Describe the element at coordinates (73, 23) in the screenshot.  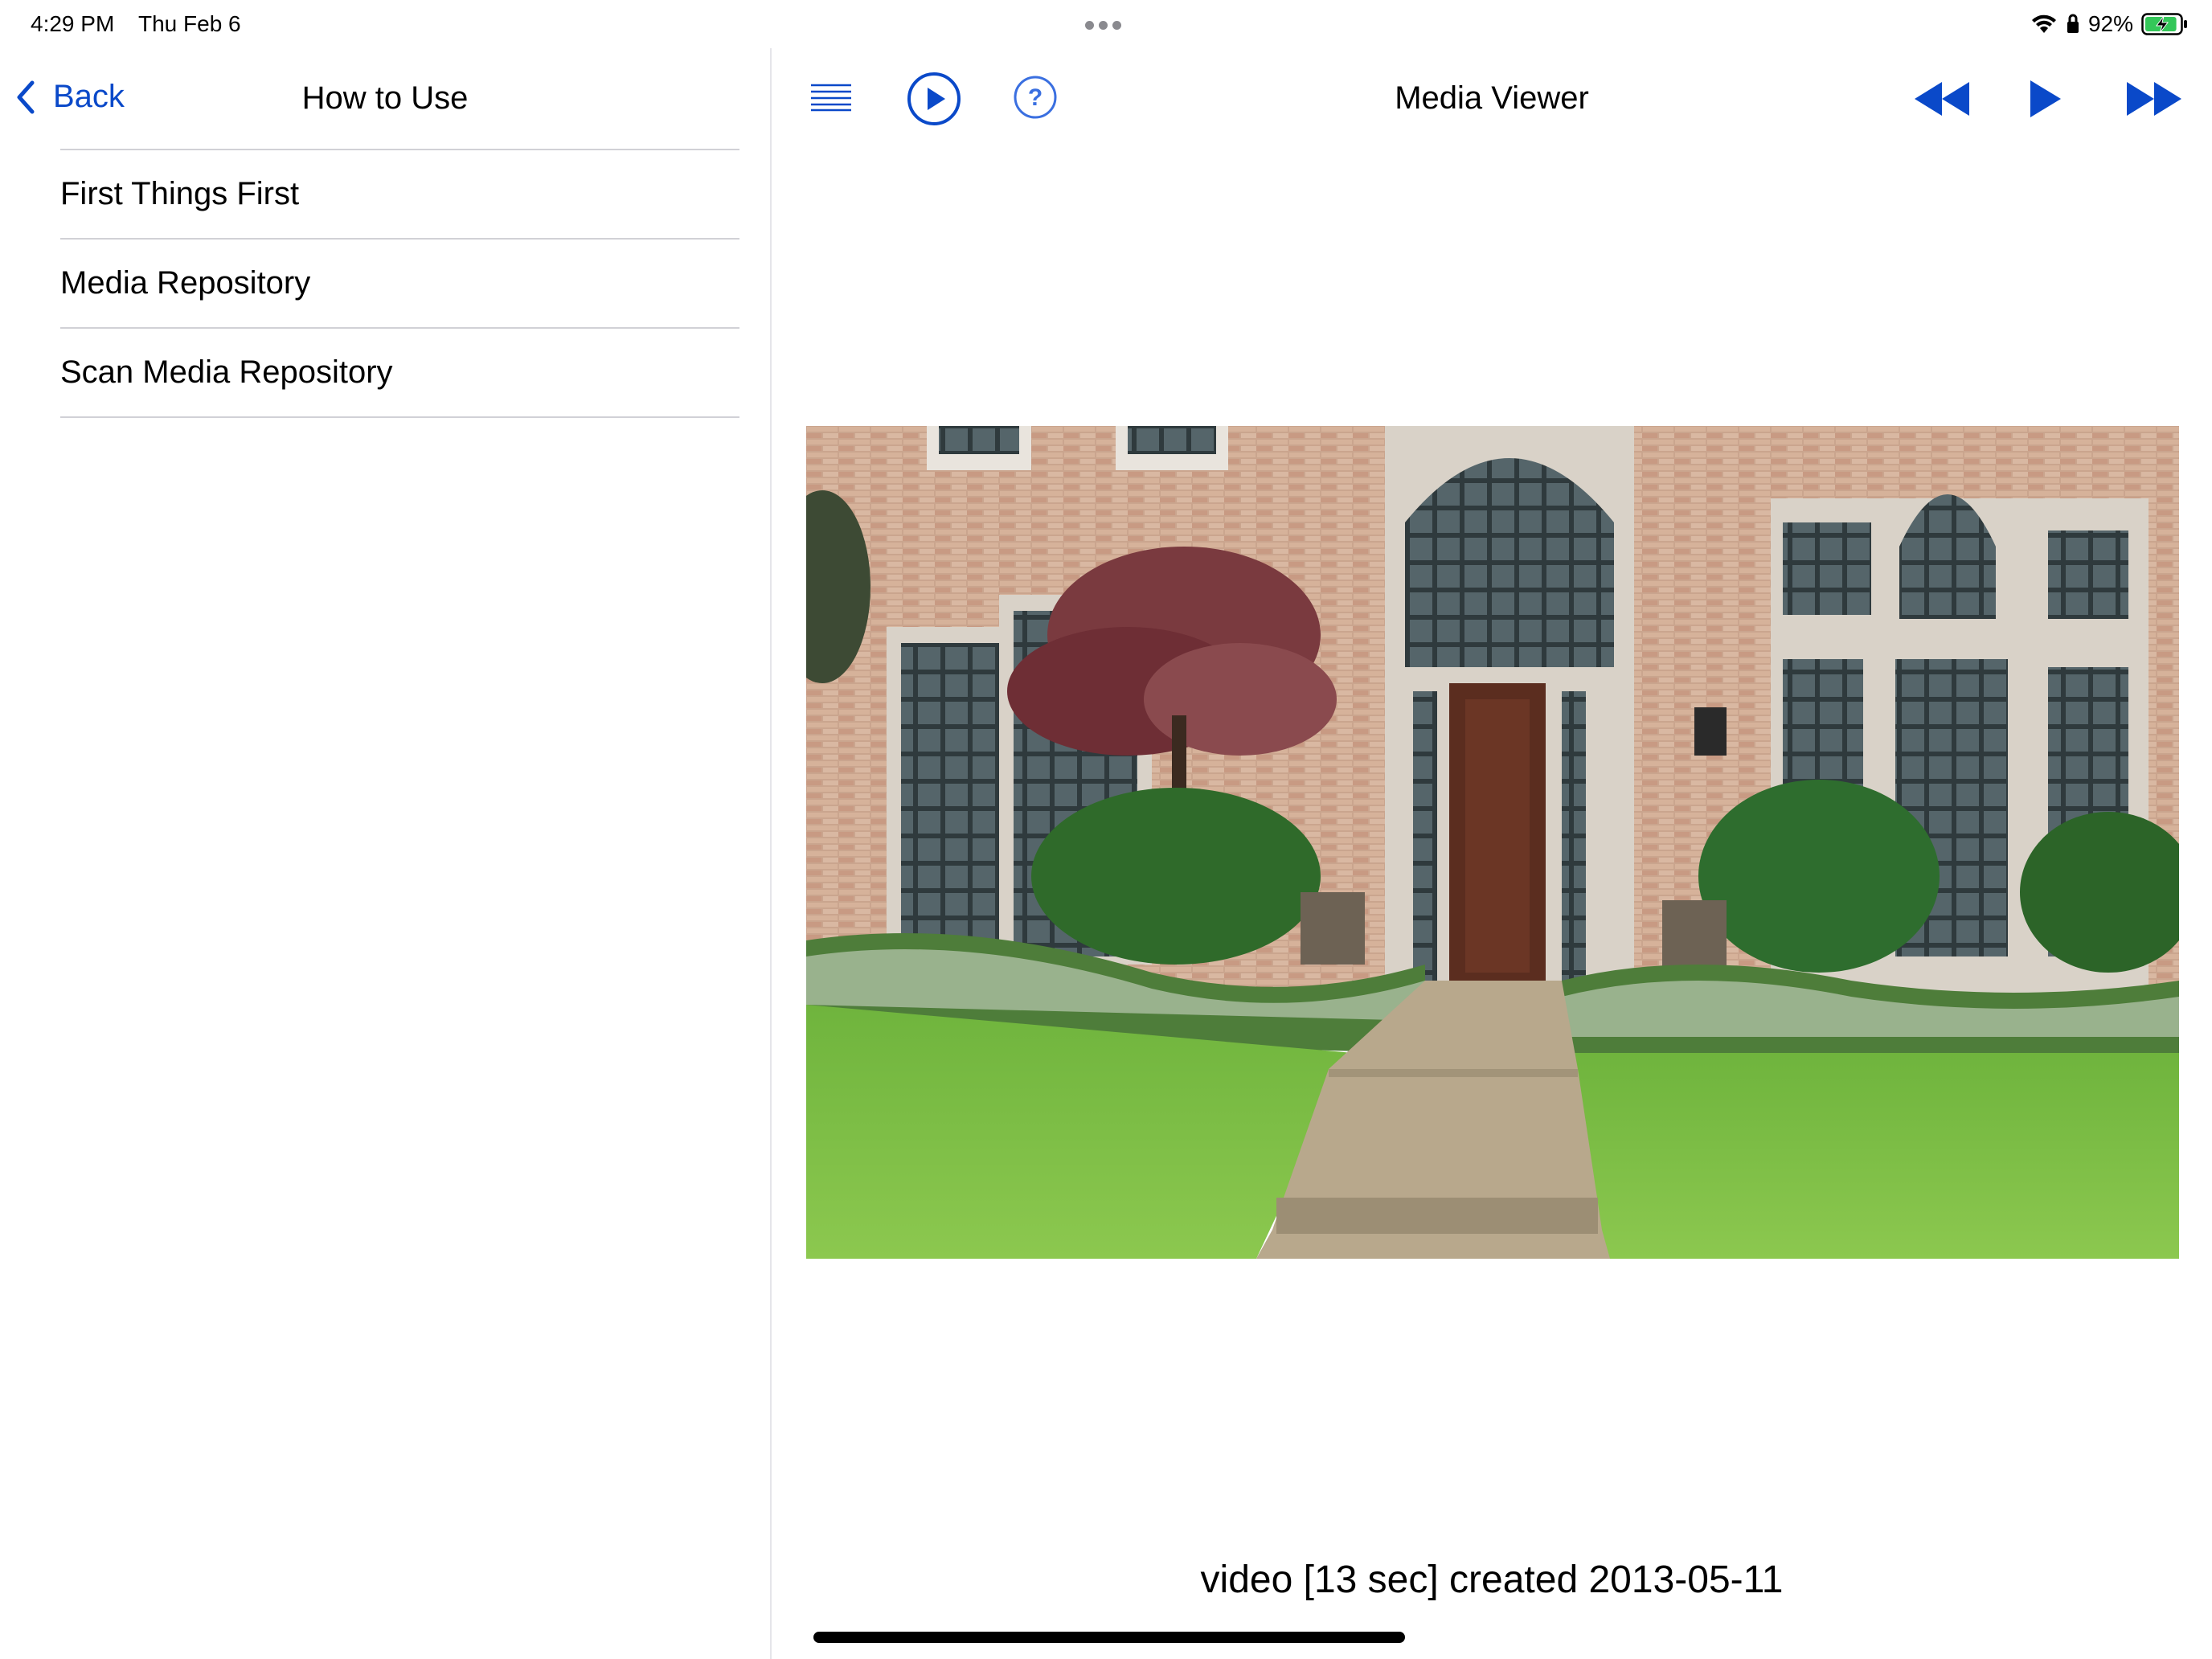
I see `status-time: 4:29 PM` at that location.